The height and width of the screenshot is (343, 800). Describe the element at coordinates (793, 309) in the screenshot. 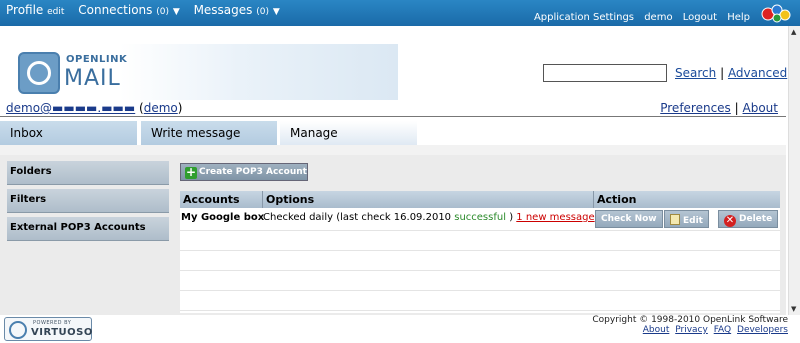

I see `scroll-down-arrow-icon: ▼` at that location.